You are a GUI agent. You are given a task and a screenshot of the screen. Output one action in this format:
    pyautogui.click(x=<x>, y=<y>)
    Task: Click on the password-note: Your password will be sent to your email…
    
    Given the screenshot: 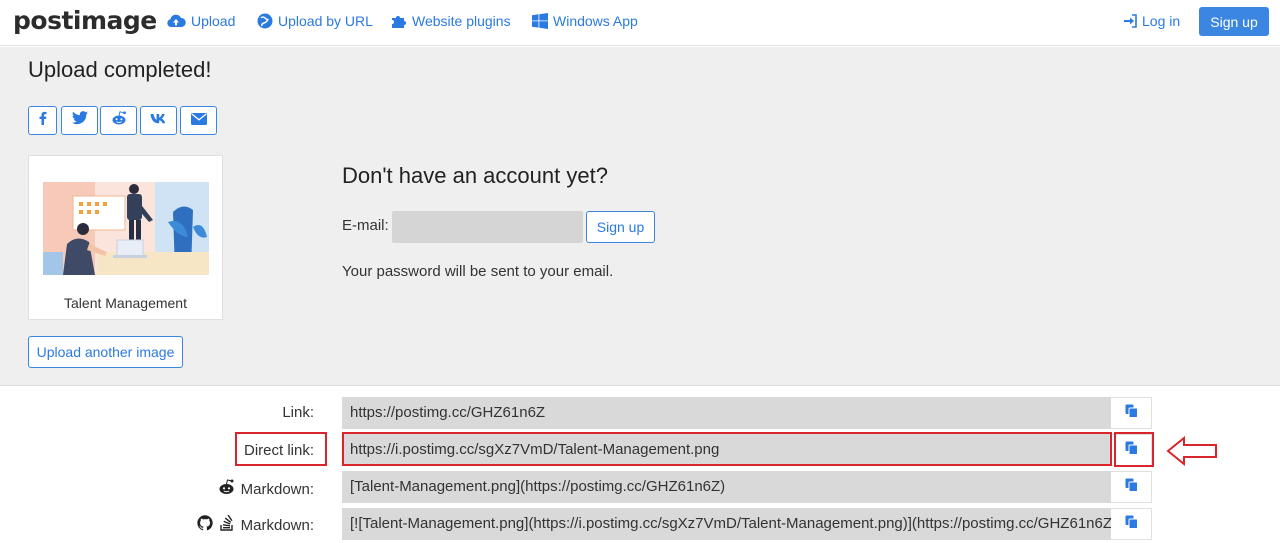 What is the action you would take?
    pyautogui.click(x=478, y=271)
    